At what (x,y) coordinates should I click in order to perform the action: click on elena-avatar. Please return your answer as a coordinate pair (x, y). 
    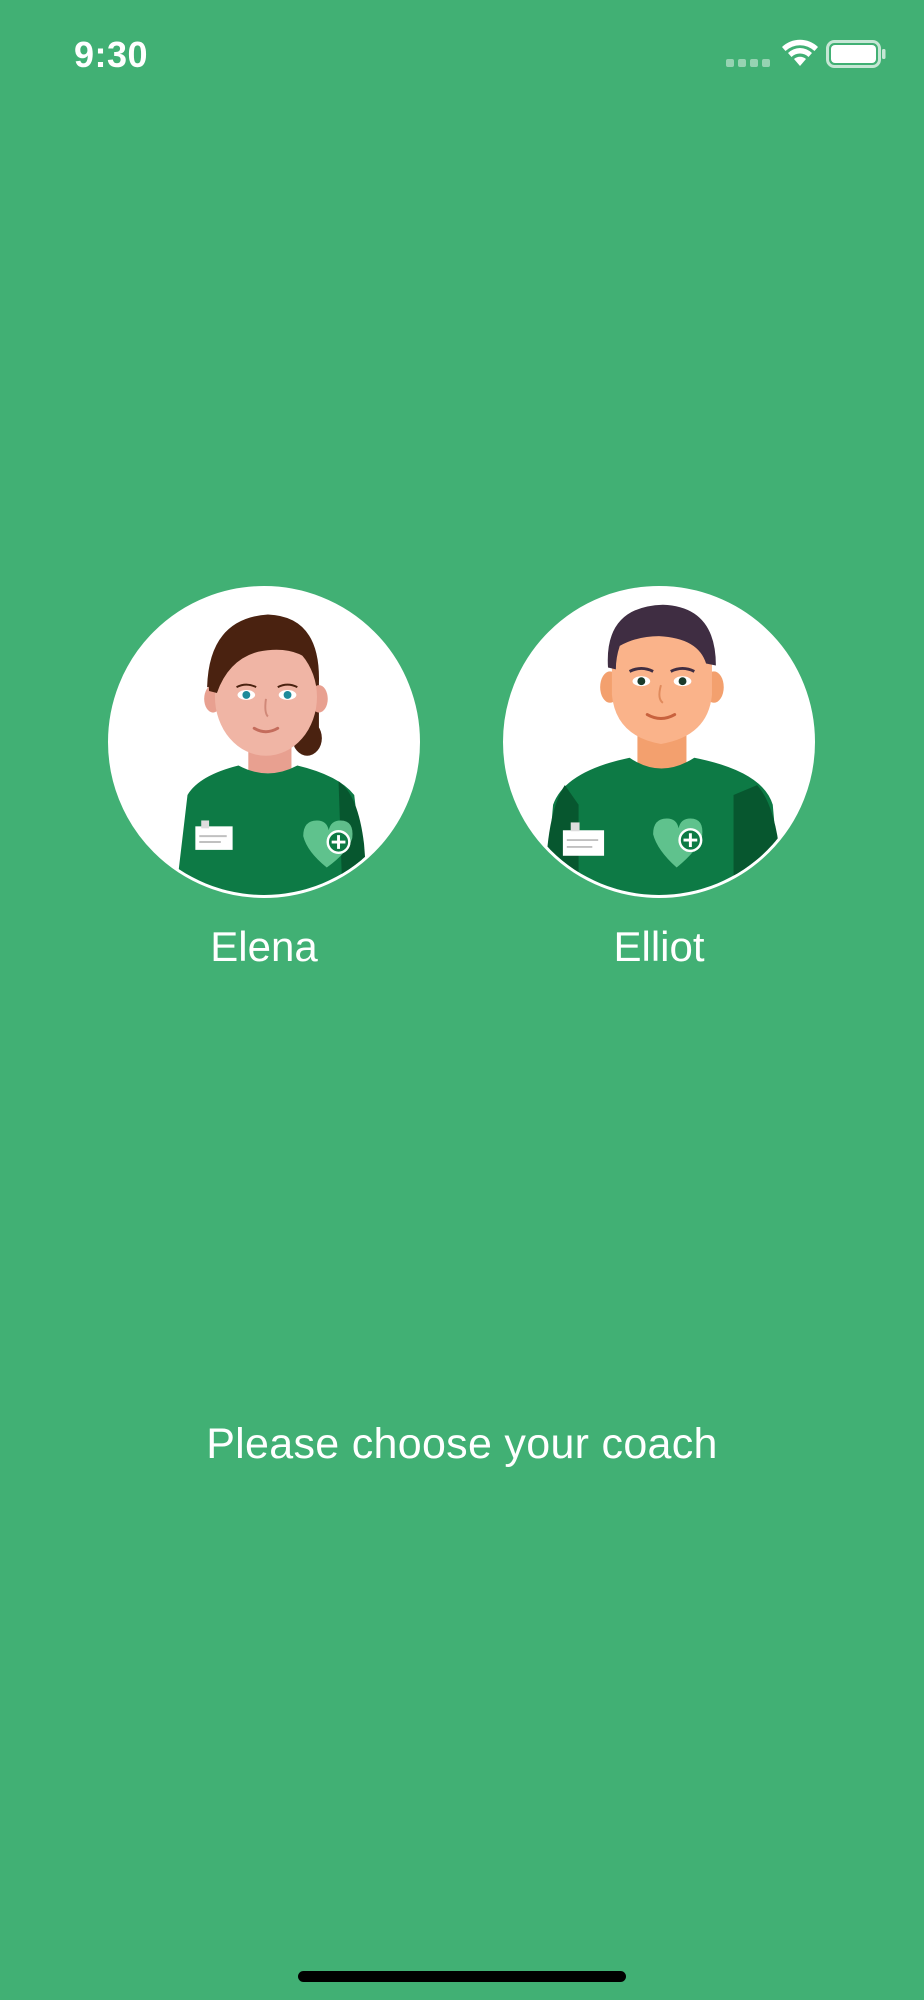
    Looking at the image, I should click on (264, 742).